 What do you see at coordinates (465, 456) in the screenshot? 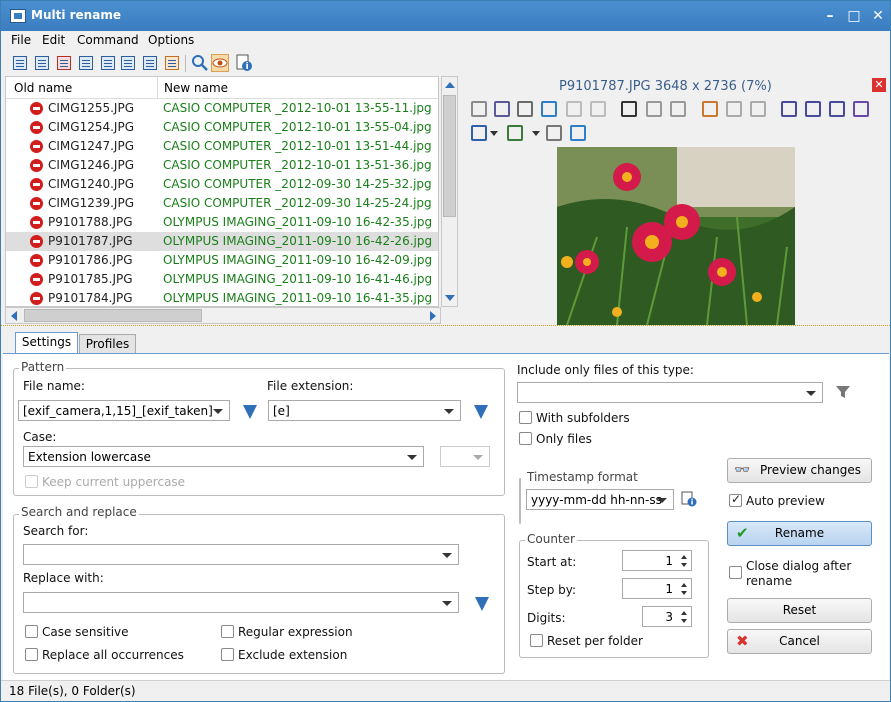
I see `case-secondary-combo` at bounding box center [465, 456].